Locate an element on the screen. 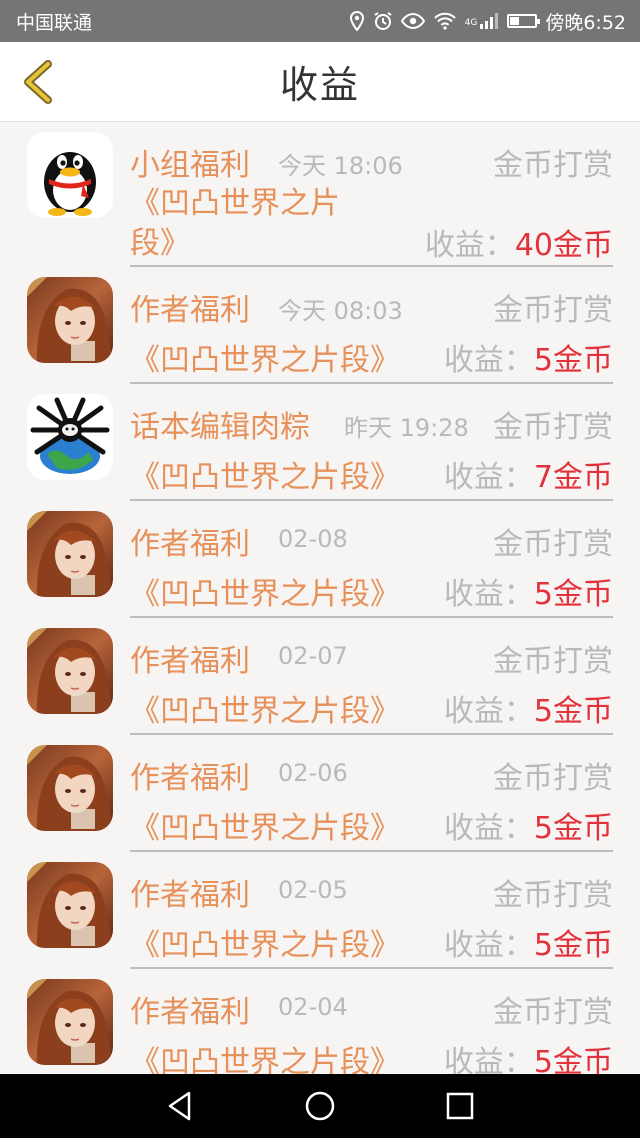 Image resolution: width=640 pixels, height=1138 pixels. timestamp: 02-08 is located at coordinates (313, 539).